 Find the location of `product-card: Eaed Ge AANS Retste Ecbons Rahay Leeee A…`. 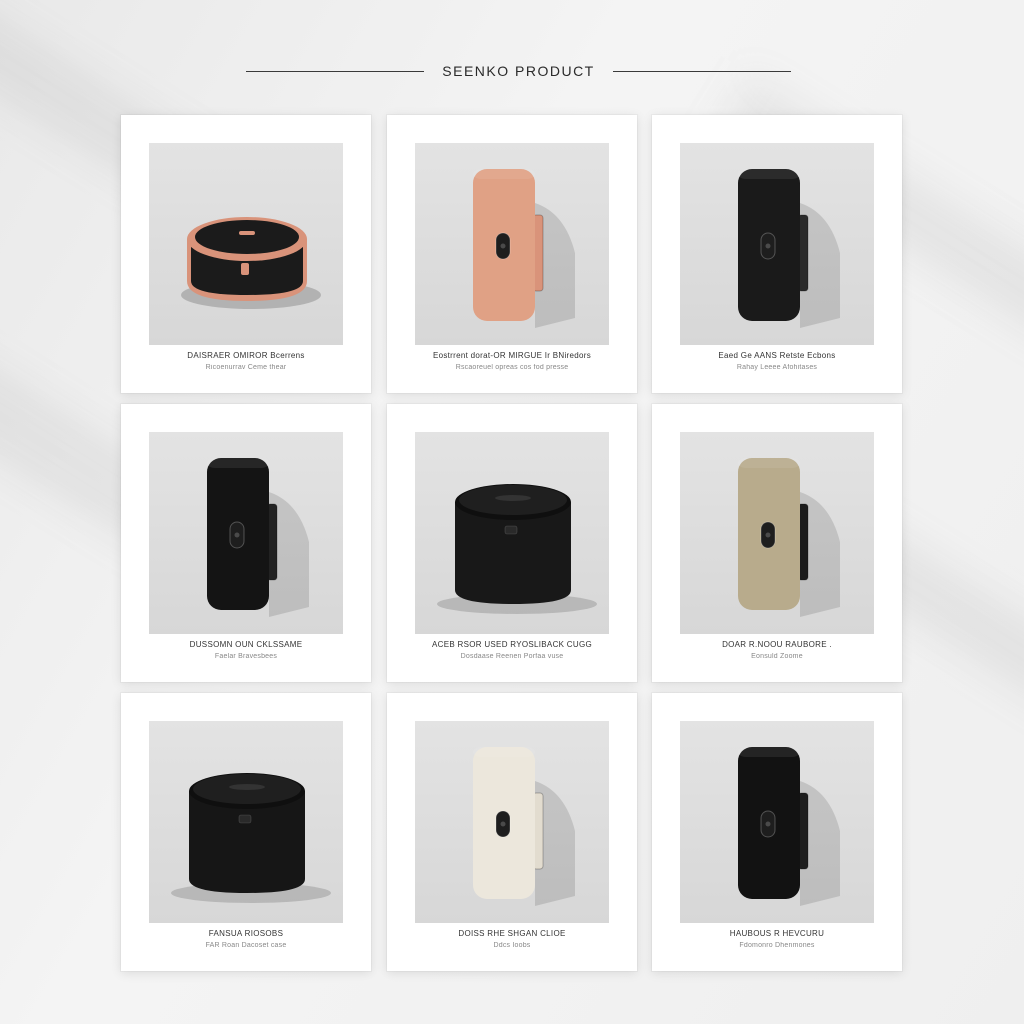

product-card: Eaed Ge AANS Retste Ecbons Rahay Leeee A… is located at coordinates (777, 254).